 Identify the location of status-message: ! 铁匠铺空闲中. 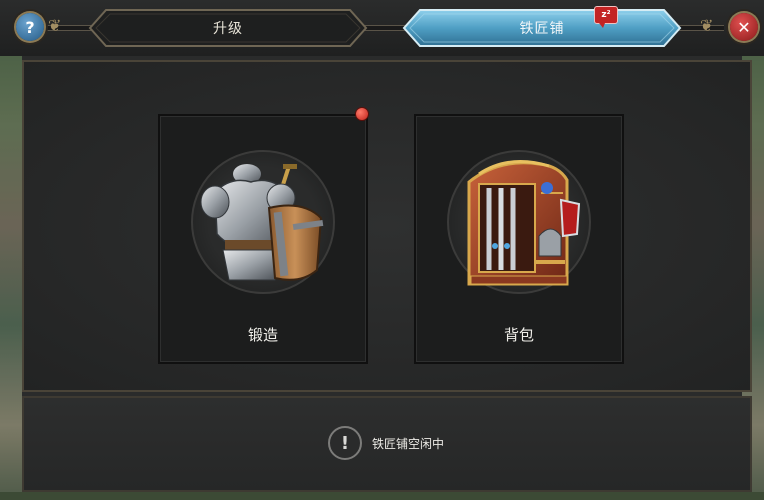
(386, 443).